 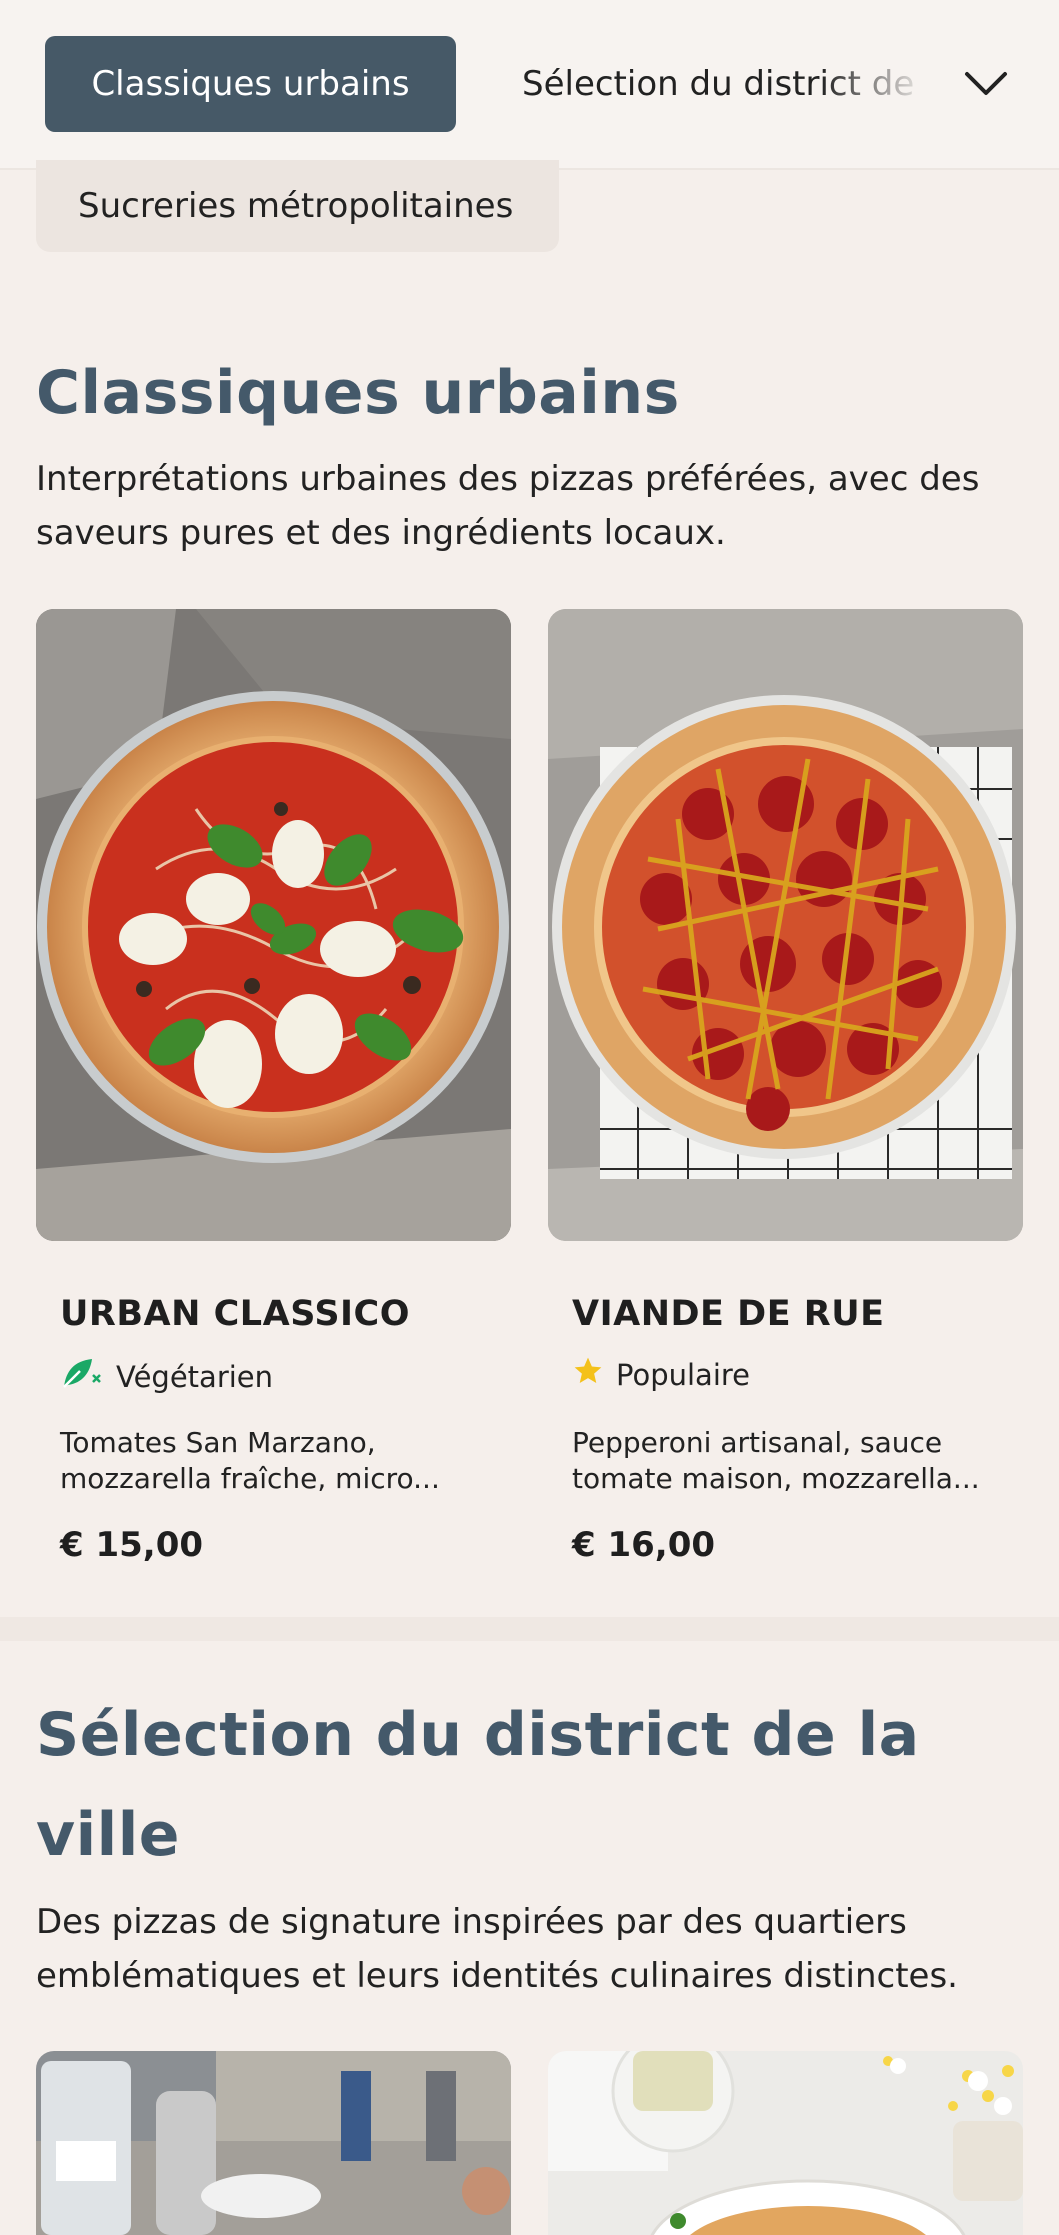 I want to click on item-name: VIANDE DE RUE, so click(x=728, y=1314).